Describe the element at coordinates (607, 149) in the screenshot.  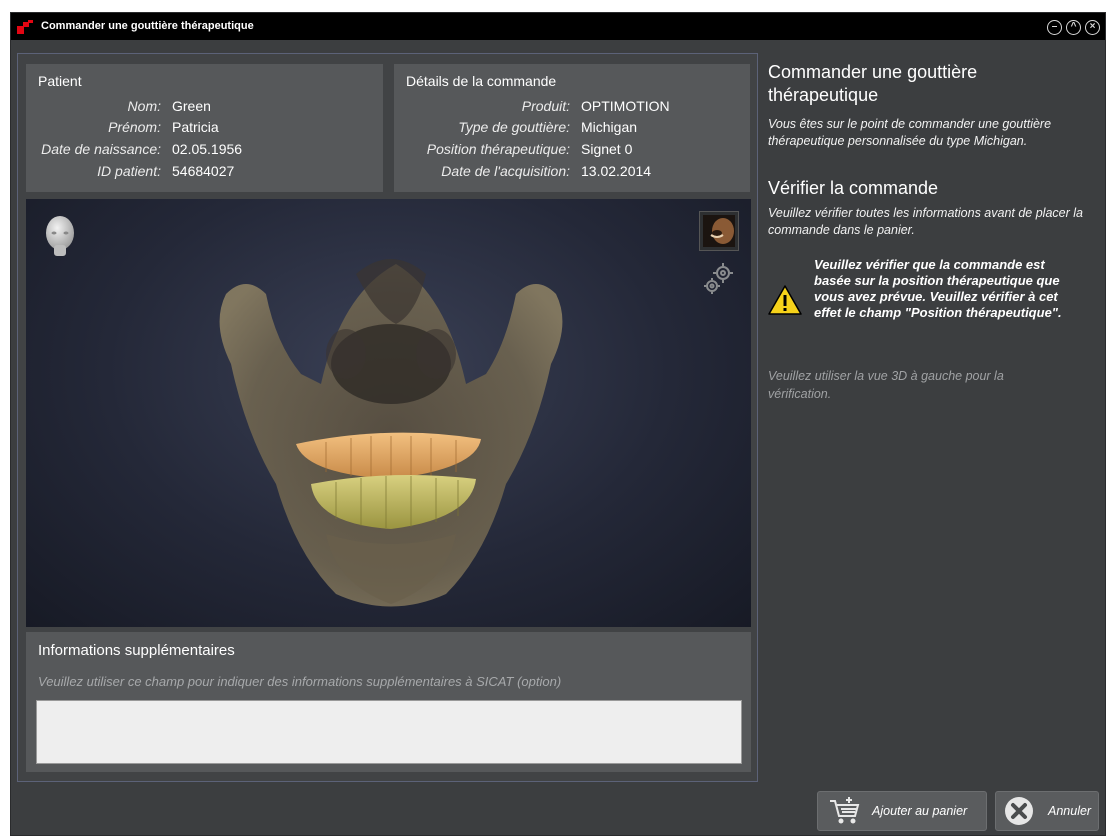
I see `field-value: Signet 0` at that location.